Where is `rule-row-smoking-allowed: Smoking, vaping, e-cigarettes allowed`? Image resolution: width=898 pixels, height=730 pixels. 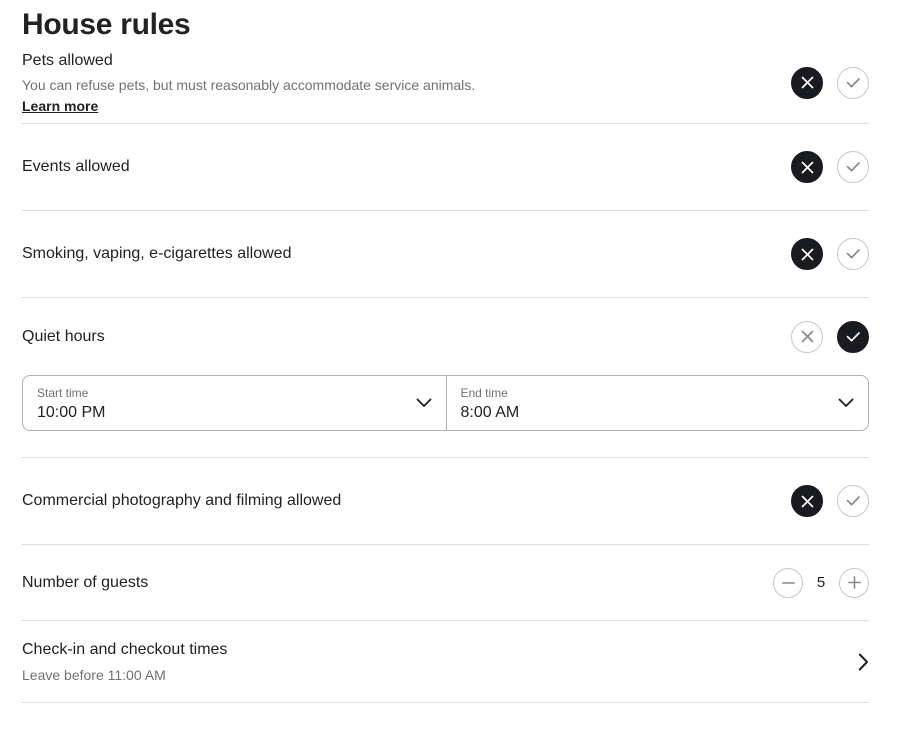 rule-row-smoking-allowed: Smoking, vaping, e-cigarettes allowed is located at coordinates (445, 254).